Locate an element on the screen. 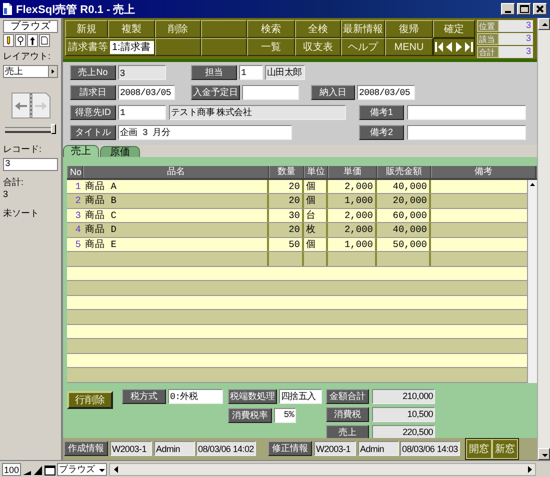 This screenshot has width=550, height=477. row-number: 2 is located at coordinates (78, 201).